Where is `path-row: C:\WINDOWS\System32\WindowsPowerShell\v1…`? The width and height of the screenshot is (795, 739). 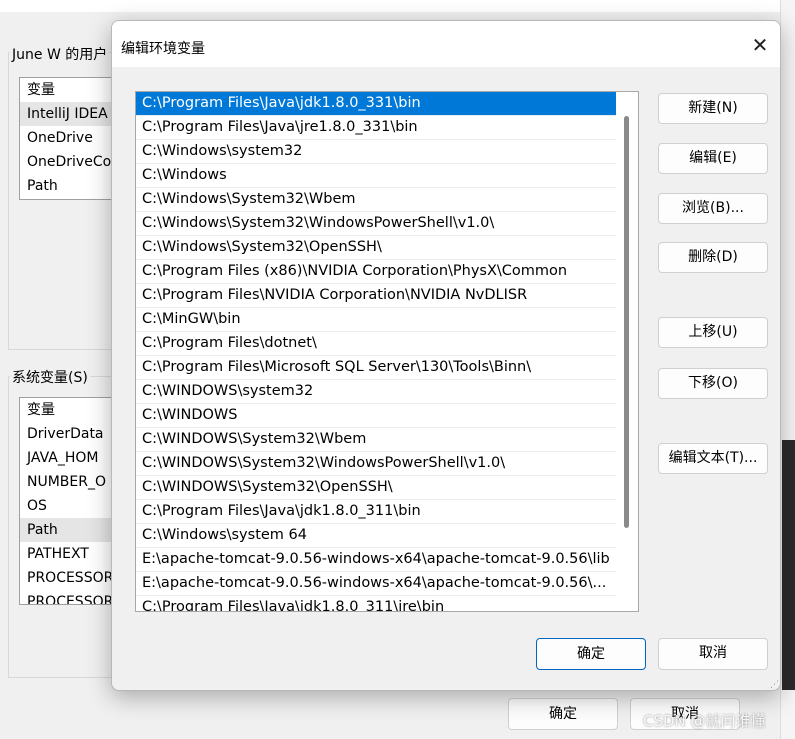 path-row: C:\WINDOWS\System32\WindowsPowerShell\v1… is located at coordinates (376, 464).